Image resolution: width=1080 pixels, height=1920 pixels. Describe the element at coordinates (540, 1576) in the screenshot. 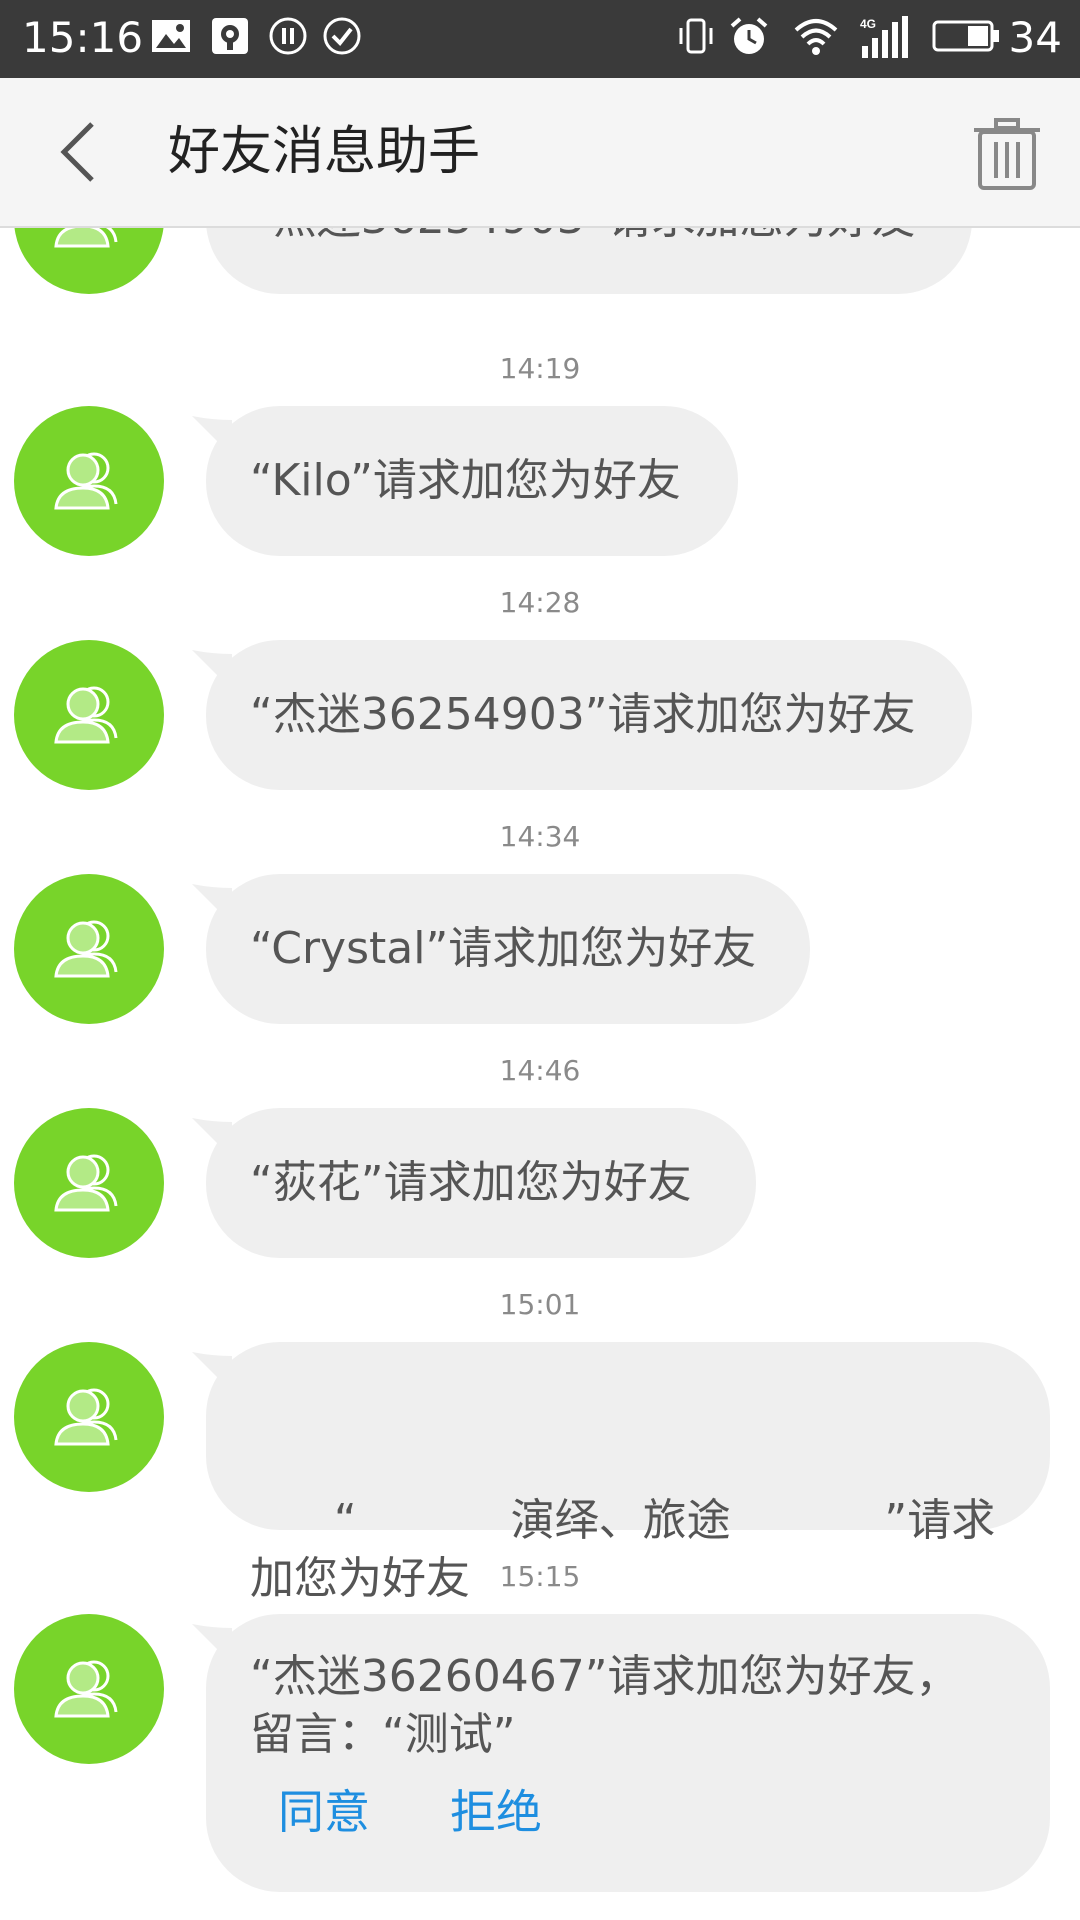

I see `timestamp: 15:15` at that location.